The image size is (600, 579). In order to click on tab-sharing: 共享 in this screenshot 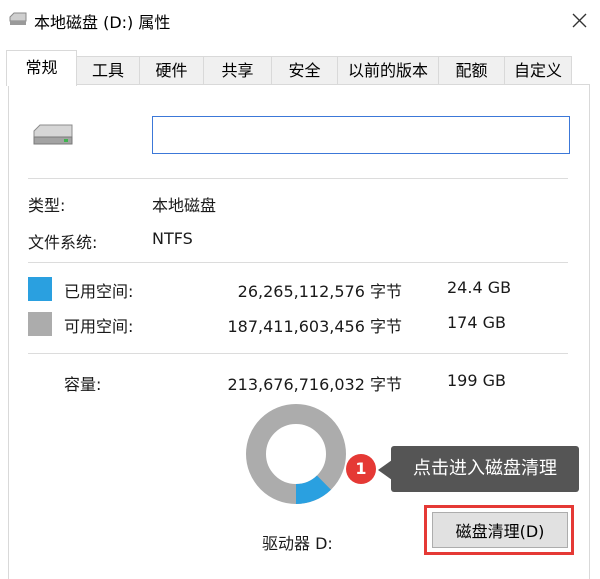, I will do `click(237, 70)`.